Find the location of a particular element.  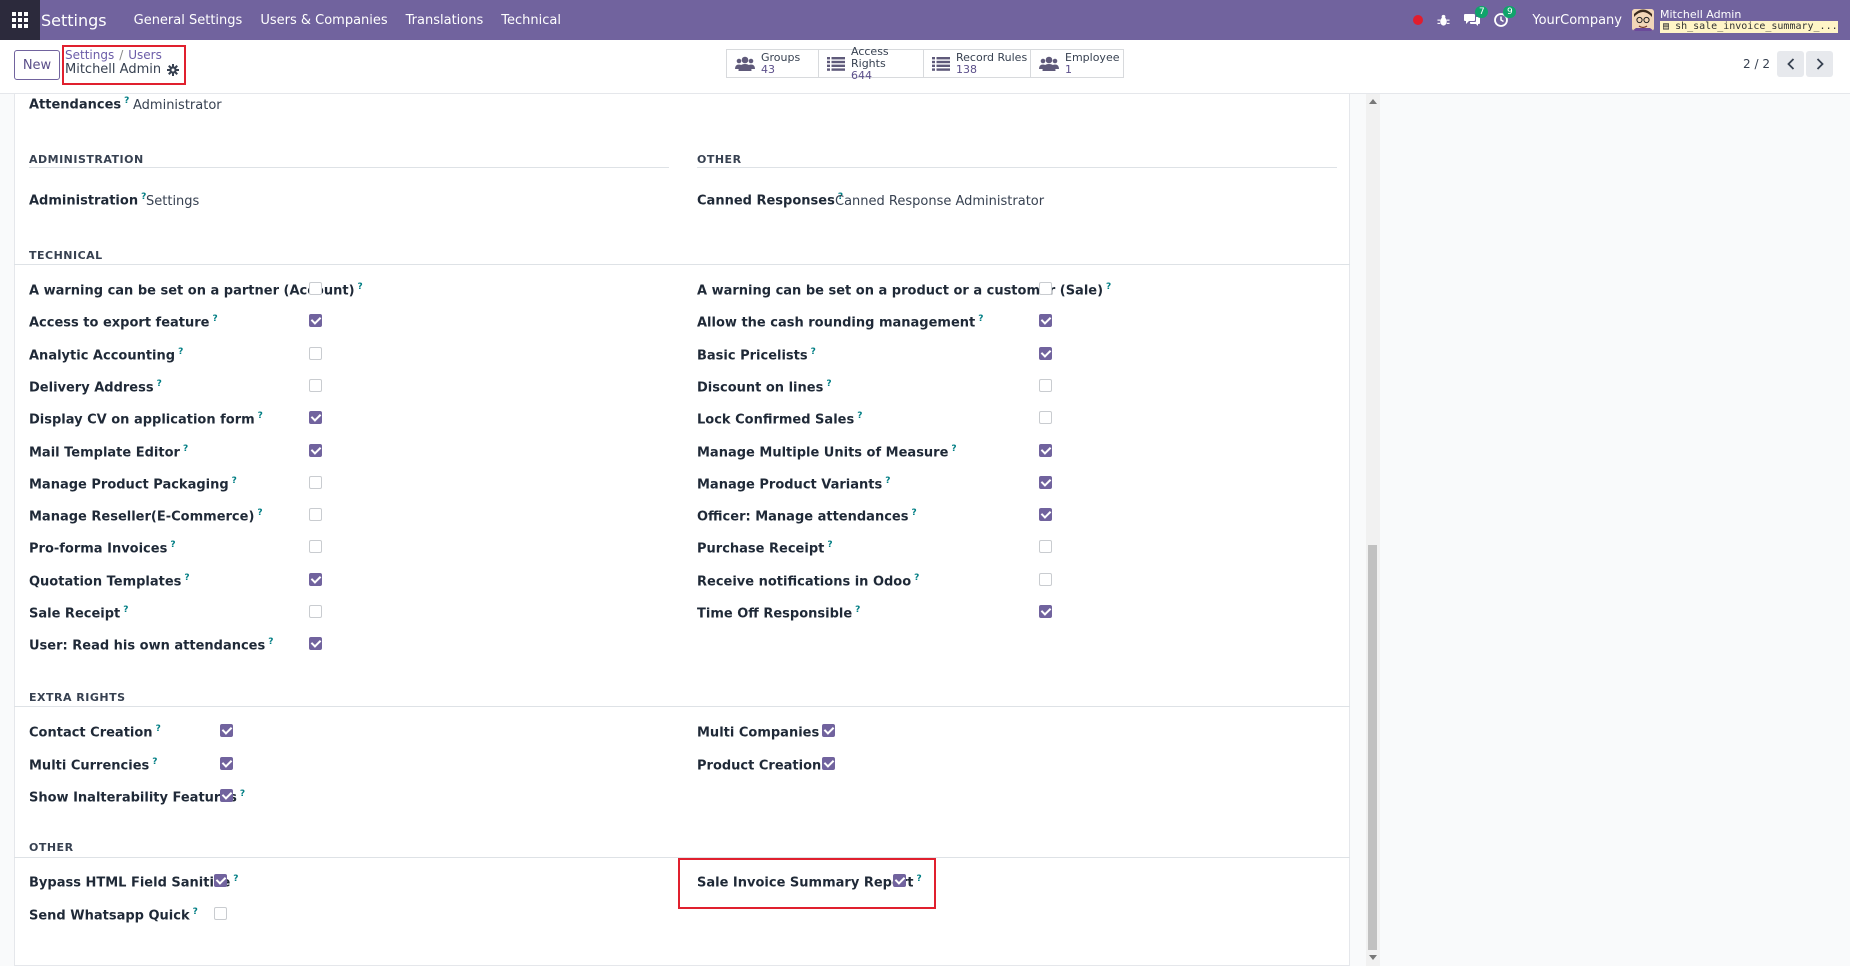

record-rules-label: Record Rules is located at coordinates (992, 57).